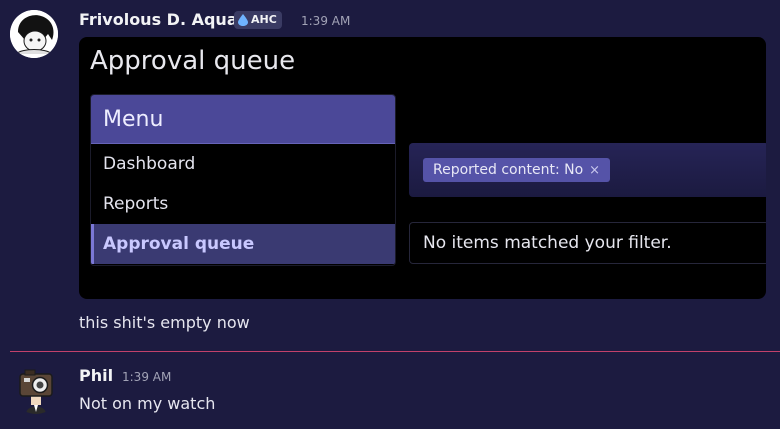  I want to click on filter-bar: Reported content: No ×, so click(587, 170).